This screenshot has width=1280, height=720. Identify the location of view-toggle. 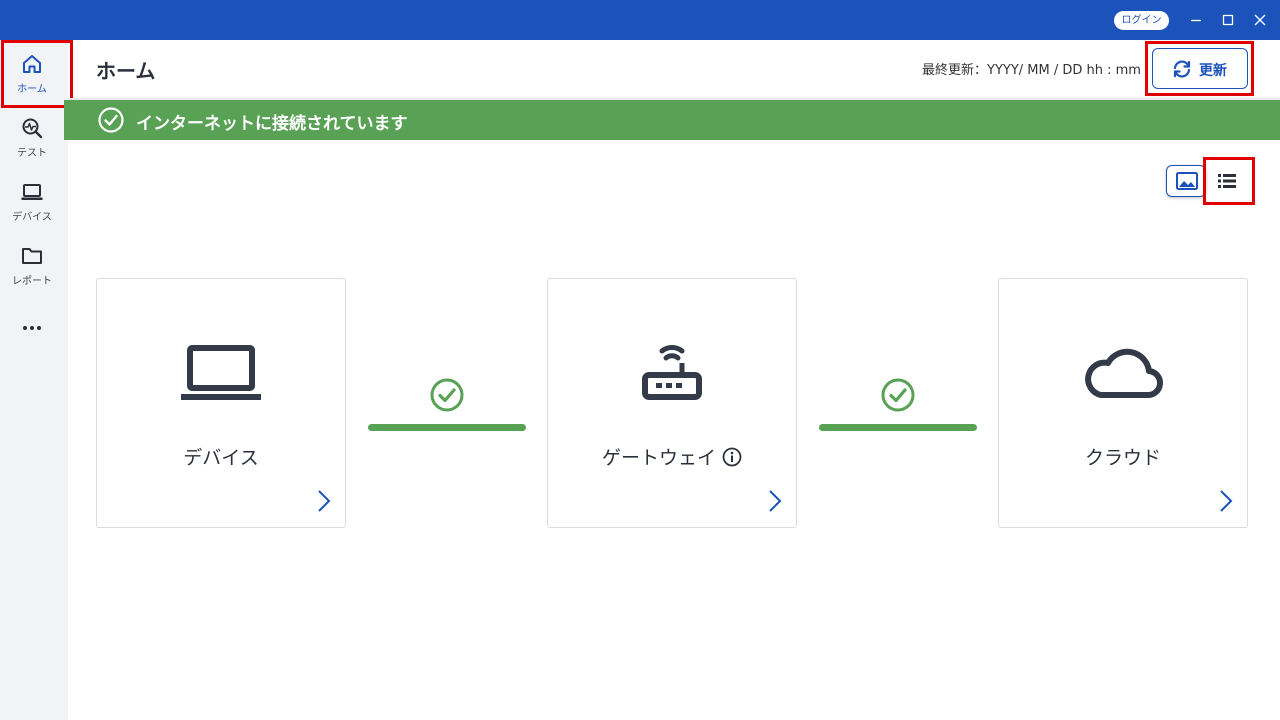
(1206, 181).